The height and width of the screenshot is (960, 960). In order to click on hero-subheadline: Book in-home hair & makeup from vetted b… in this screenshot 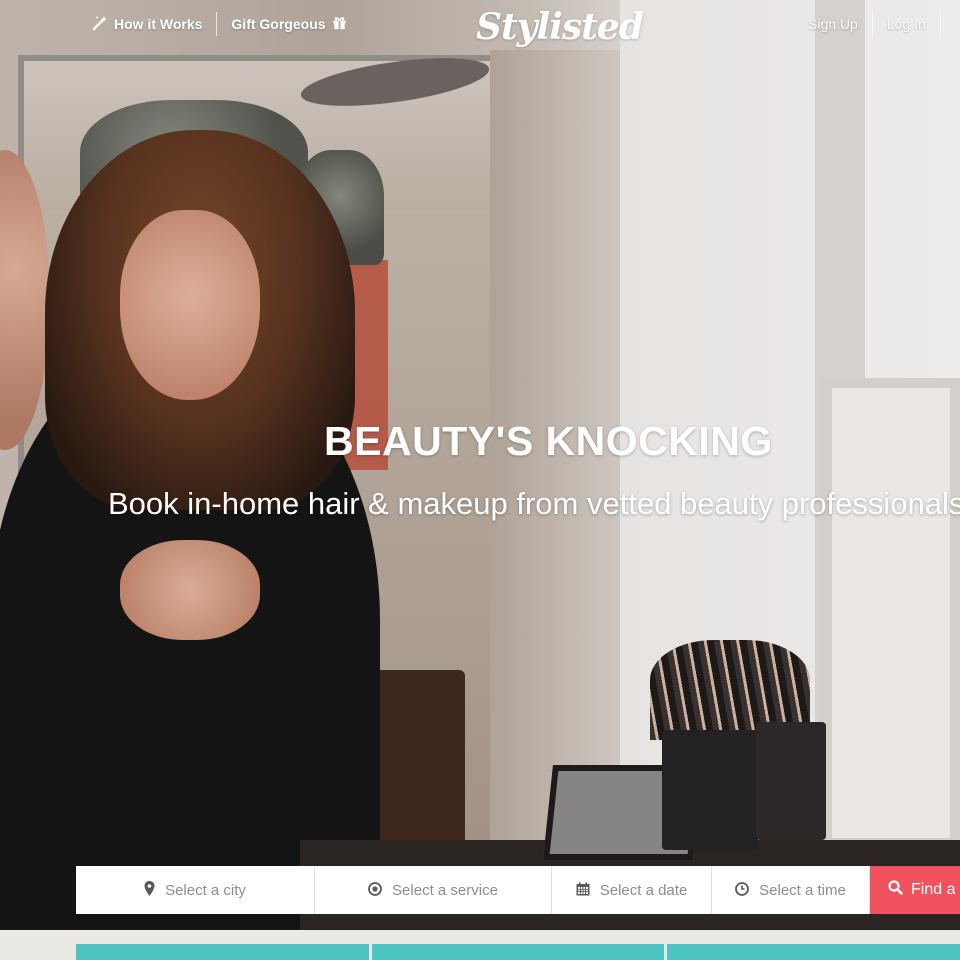, I will do `click(534, 503)`.